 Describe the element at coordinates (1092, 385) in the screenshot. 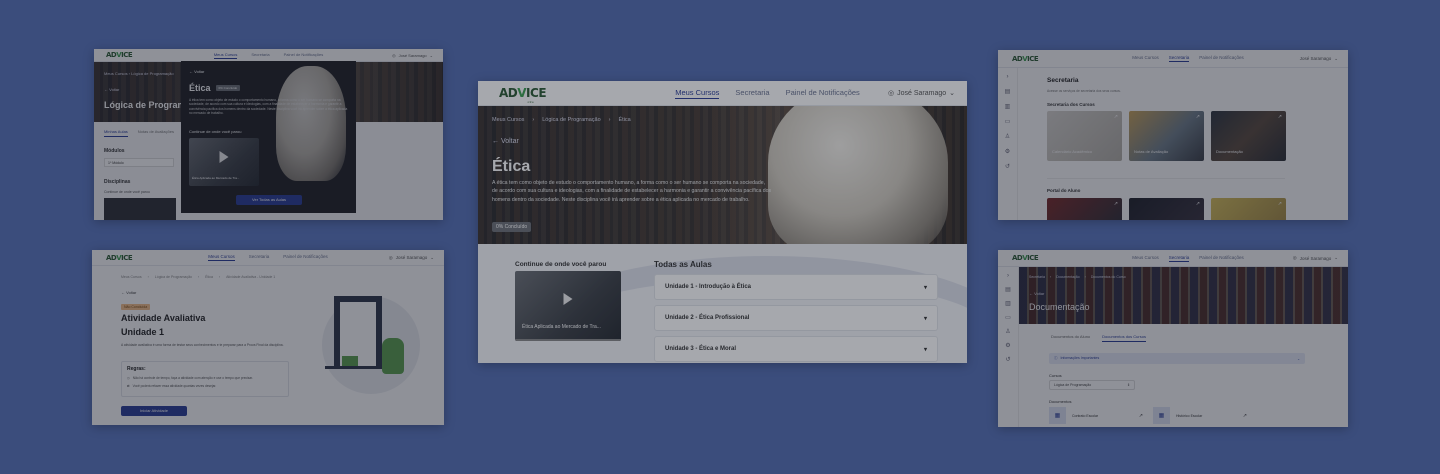

I see `course-select: Lógica de Programação ⇕` at that location.